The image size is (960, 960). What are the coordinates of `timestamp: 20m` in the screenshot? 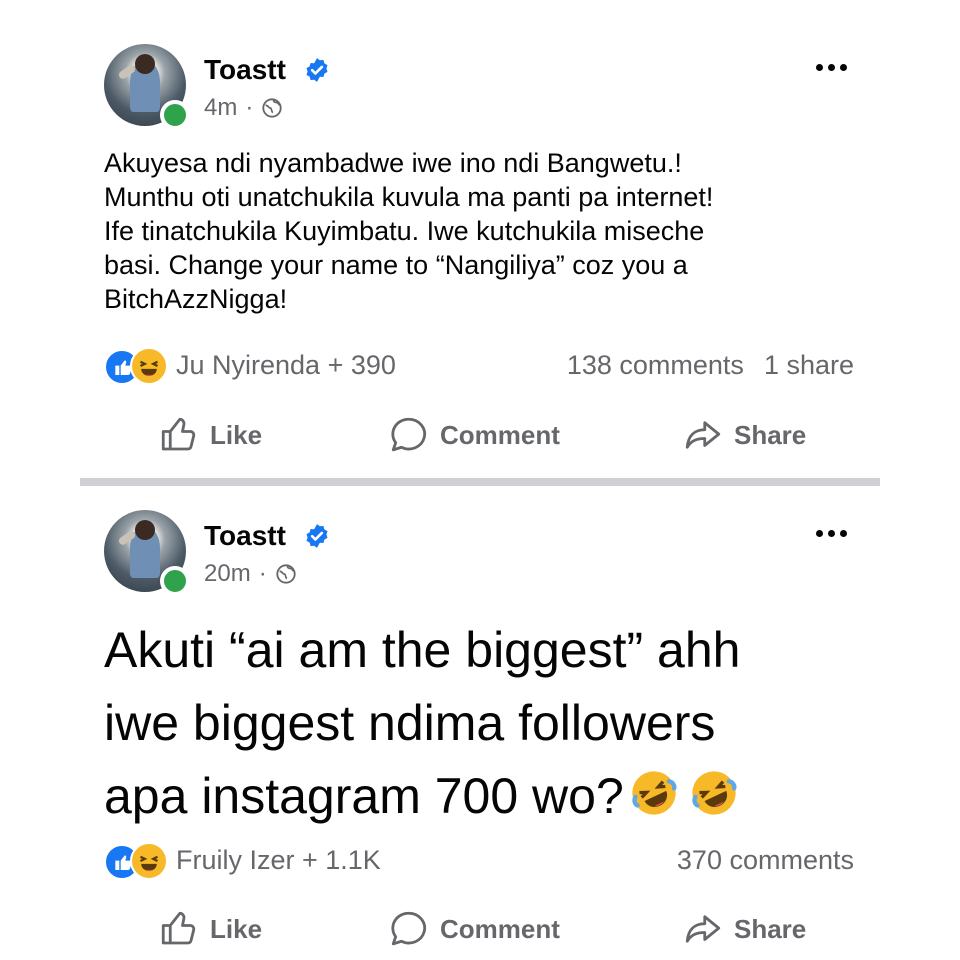 It's located at (227, 574).